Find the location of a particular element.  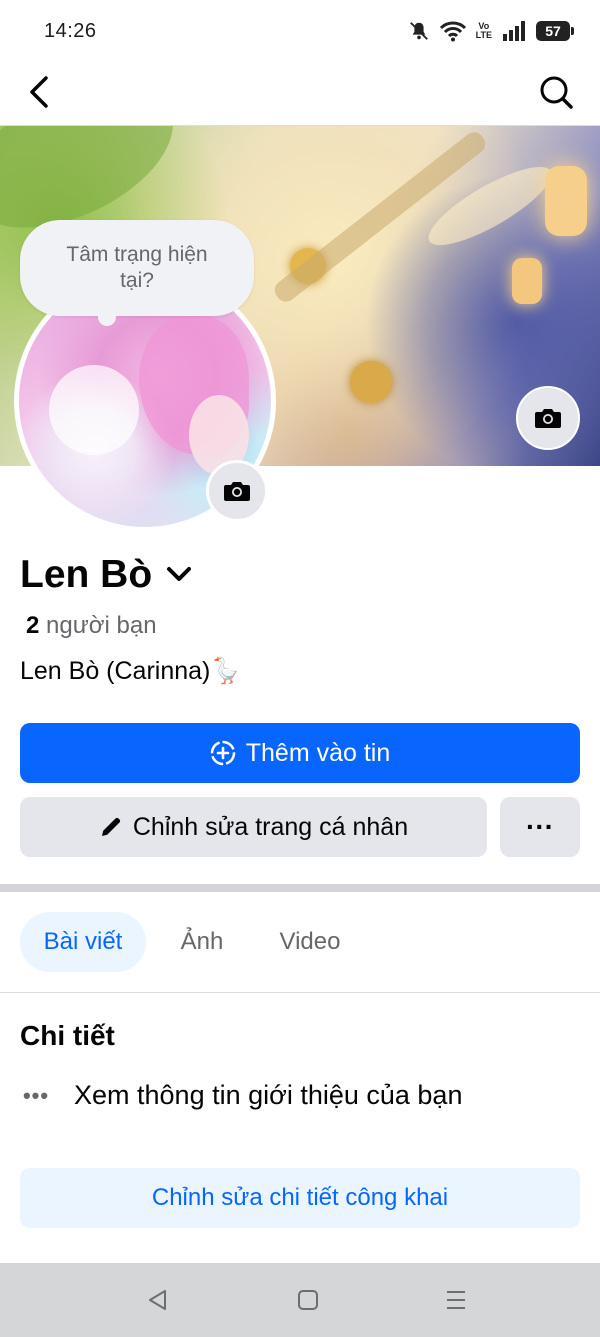

battery-level: 57 is located at coordinates (553, 31).